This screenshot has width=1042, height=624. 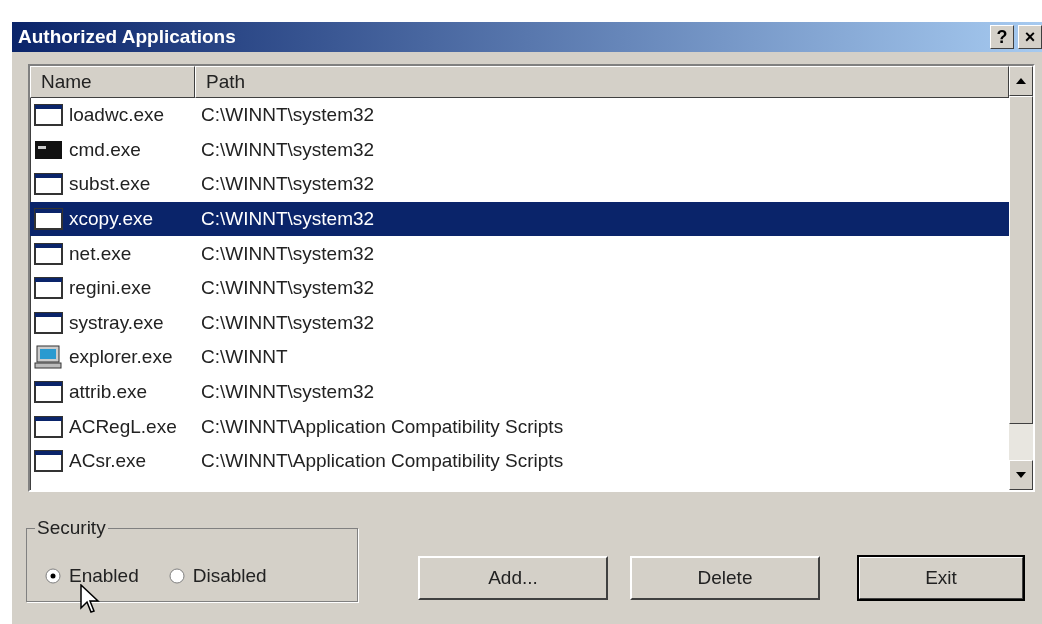 I want to click on down-arrow-icon, so click(x=1021, y=475).